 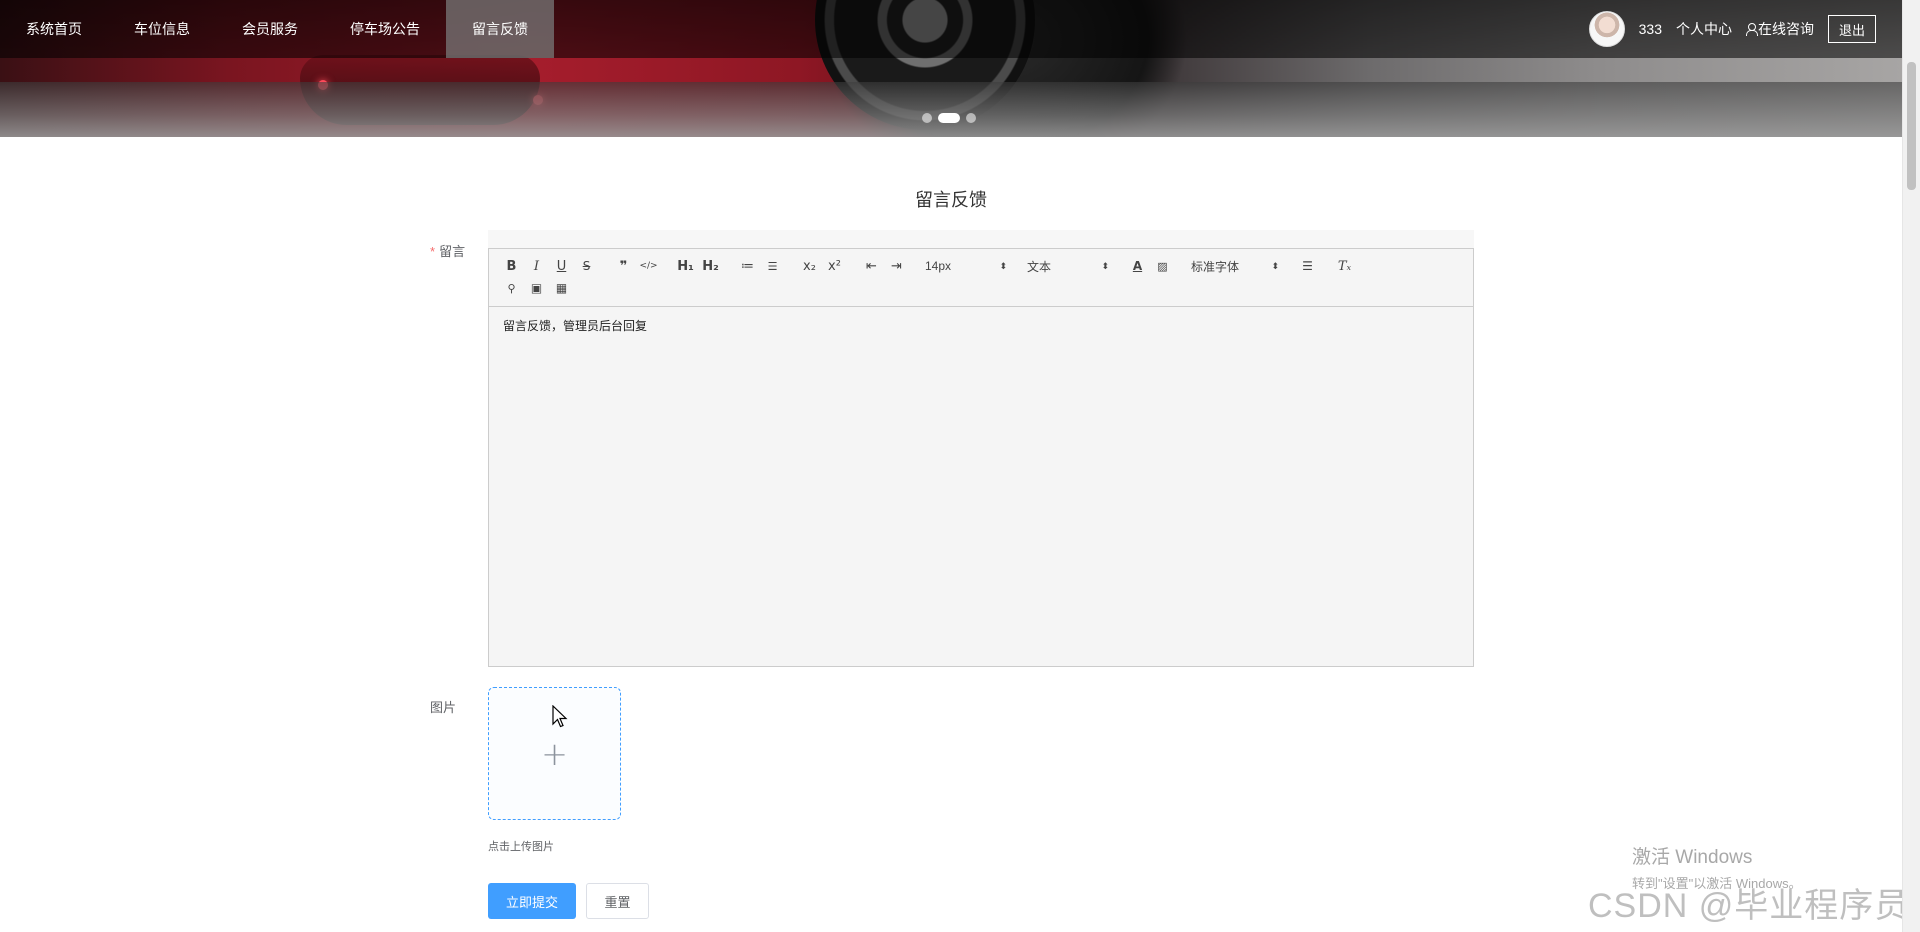 I want to click on code-block-icon: </>, so click(x=648, y=266).